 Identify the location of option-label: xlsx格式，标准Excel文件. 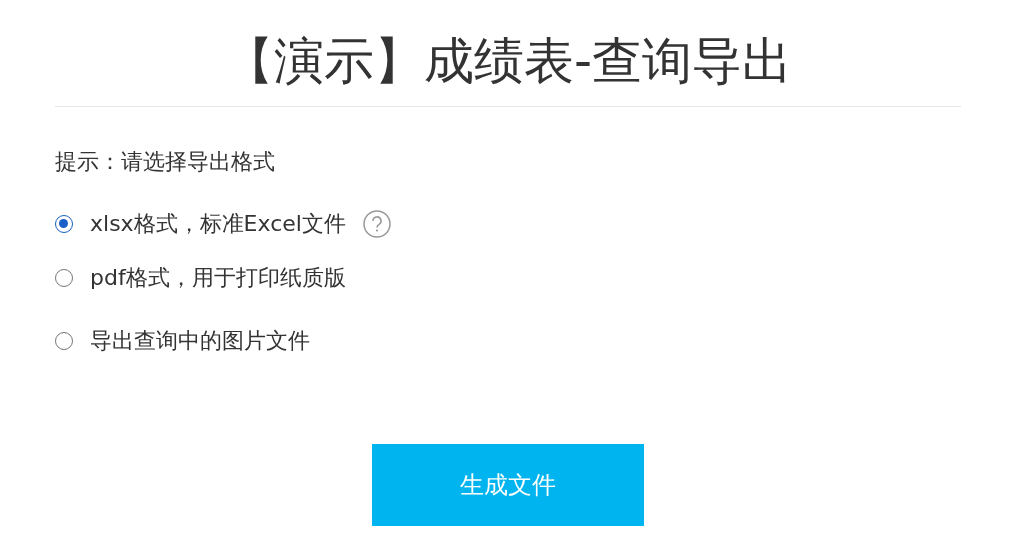
(218, 224).